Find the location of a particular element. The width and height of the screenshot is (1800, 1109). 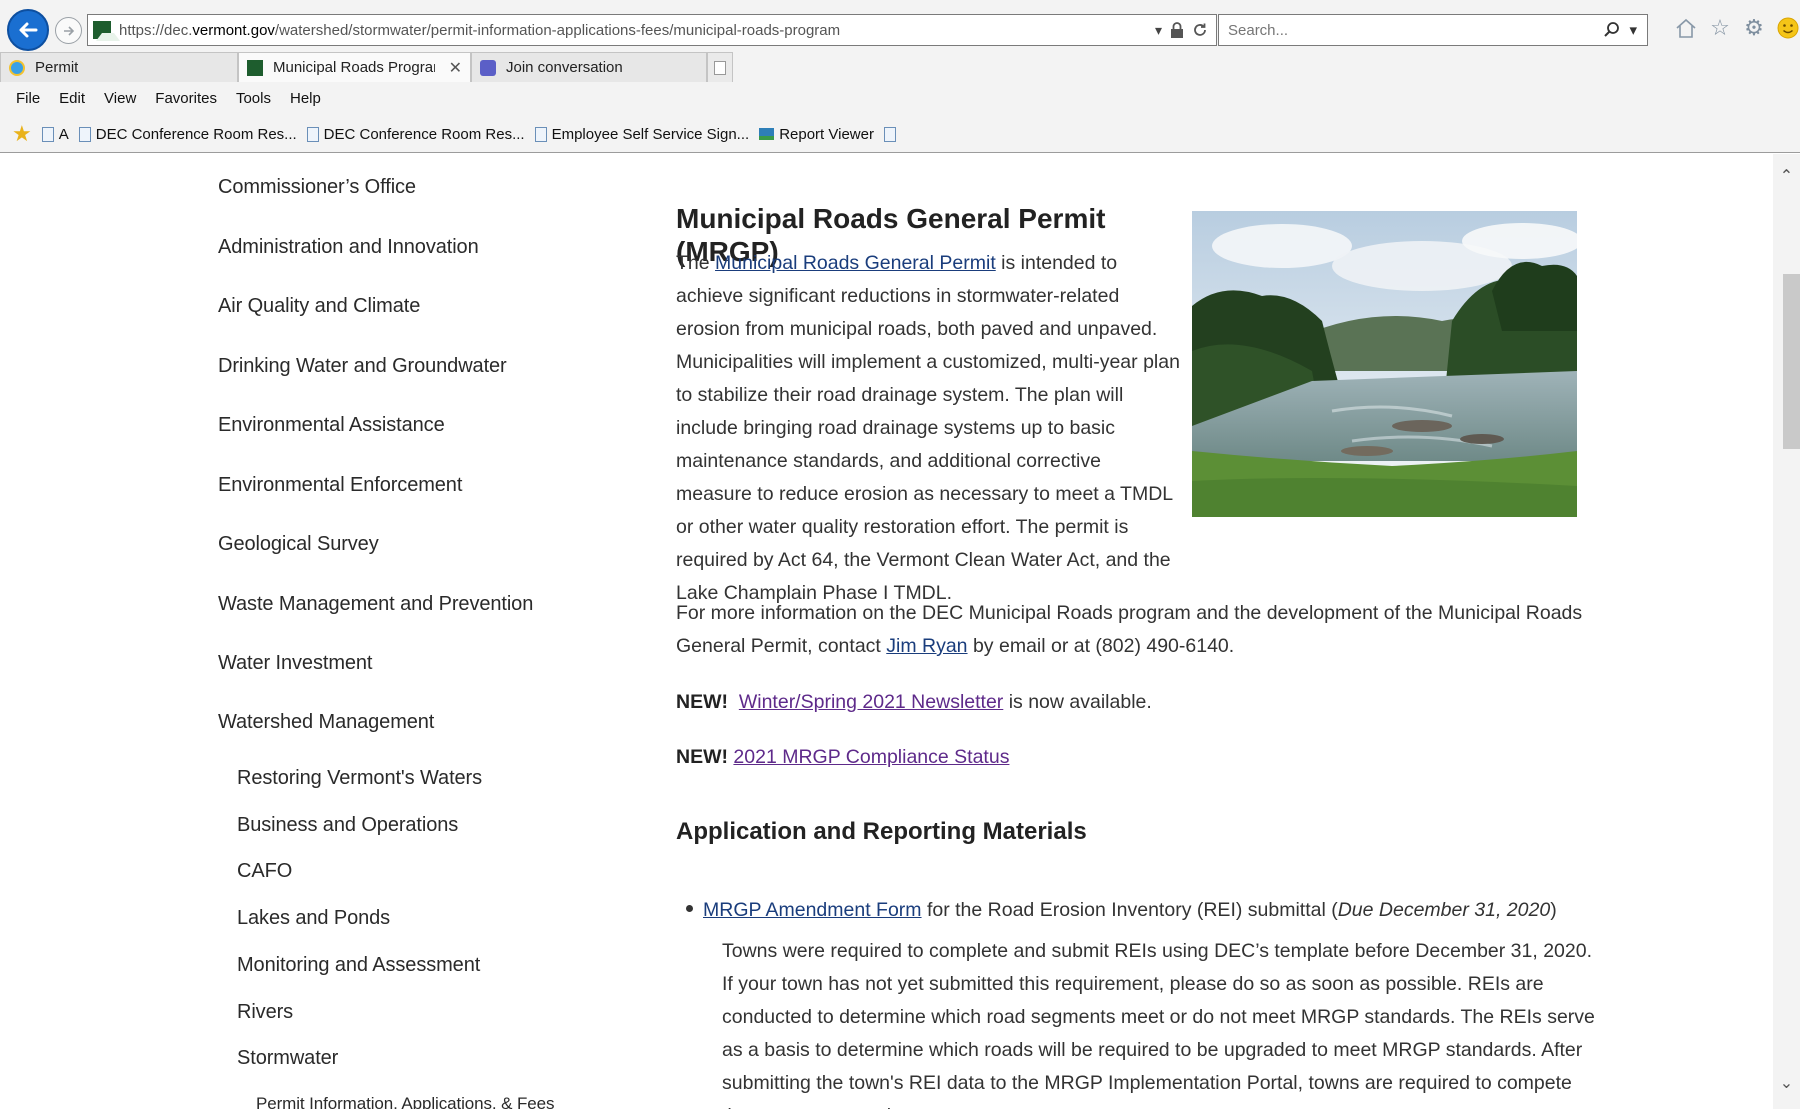

sidebar-item-geological-survey: Geological Survey is located at coordinates (298, 544).